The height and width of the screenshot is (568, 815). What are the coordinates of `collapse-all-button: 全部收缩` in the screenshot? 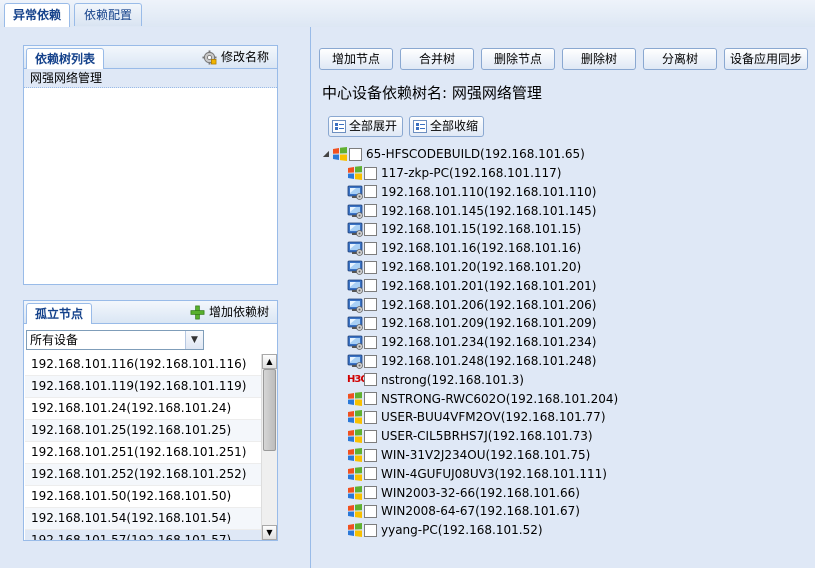 It's located at (447, 126).